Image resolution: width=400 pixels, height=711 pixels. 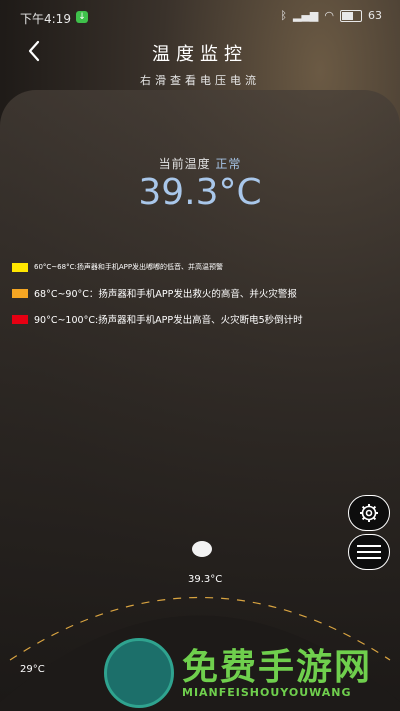 What do you see at coordinates (129, 267) in the screenshot?
I see `legend-text: 60°C~68°C:扬声器和手机APP发出嘟嘟的低音、并高温预警` at bounding box center [129, 267].